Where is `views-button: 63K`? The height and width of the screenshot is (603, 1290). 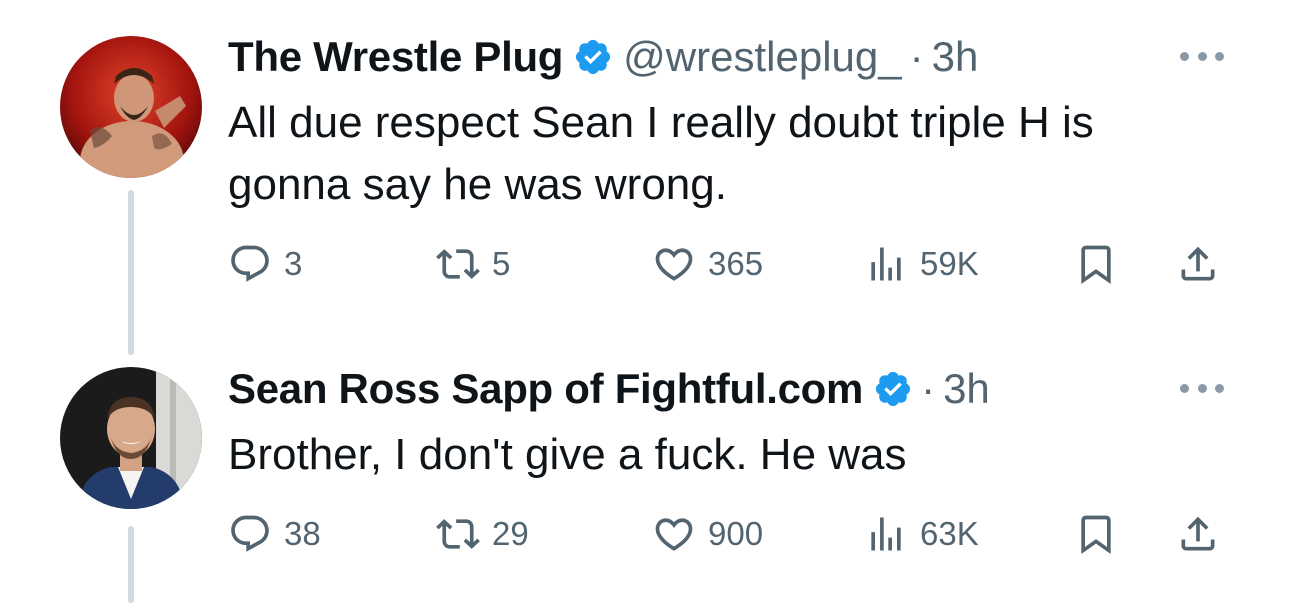
views-button: 63K is located at coordinates (921, 534).